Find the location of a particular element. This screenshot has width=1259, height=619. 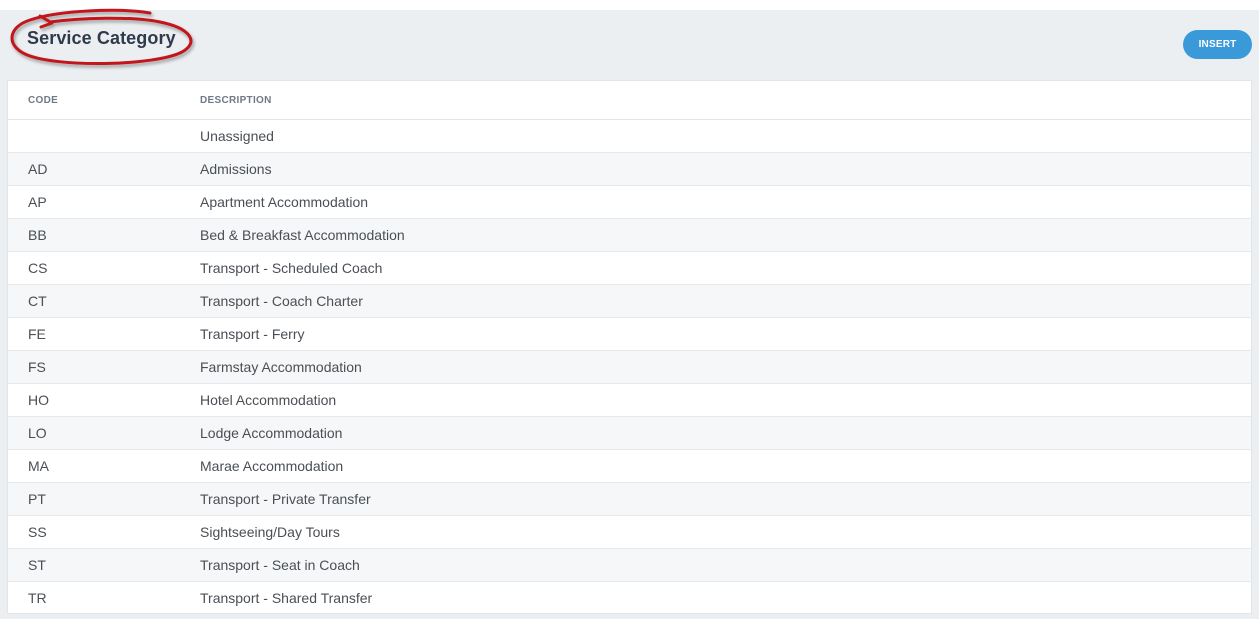

table-row: ST Transport - Seat in Coach is located at coordinates (629, 565).